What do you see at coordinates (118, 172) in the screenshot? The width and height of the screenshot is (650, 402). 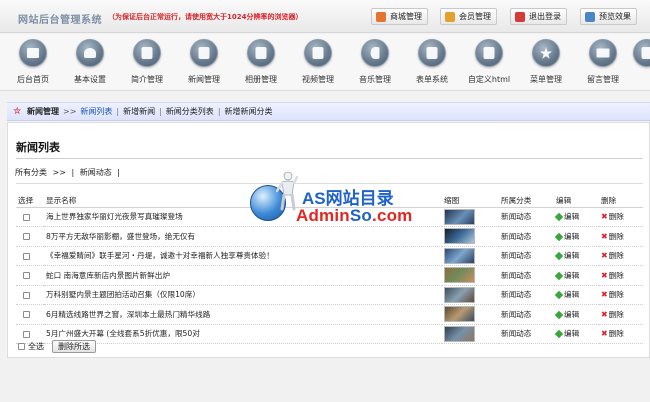 I see `filter-bar: |` at bounding box center [118, 172].